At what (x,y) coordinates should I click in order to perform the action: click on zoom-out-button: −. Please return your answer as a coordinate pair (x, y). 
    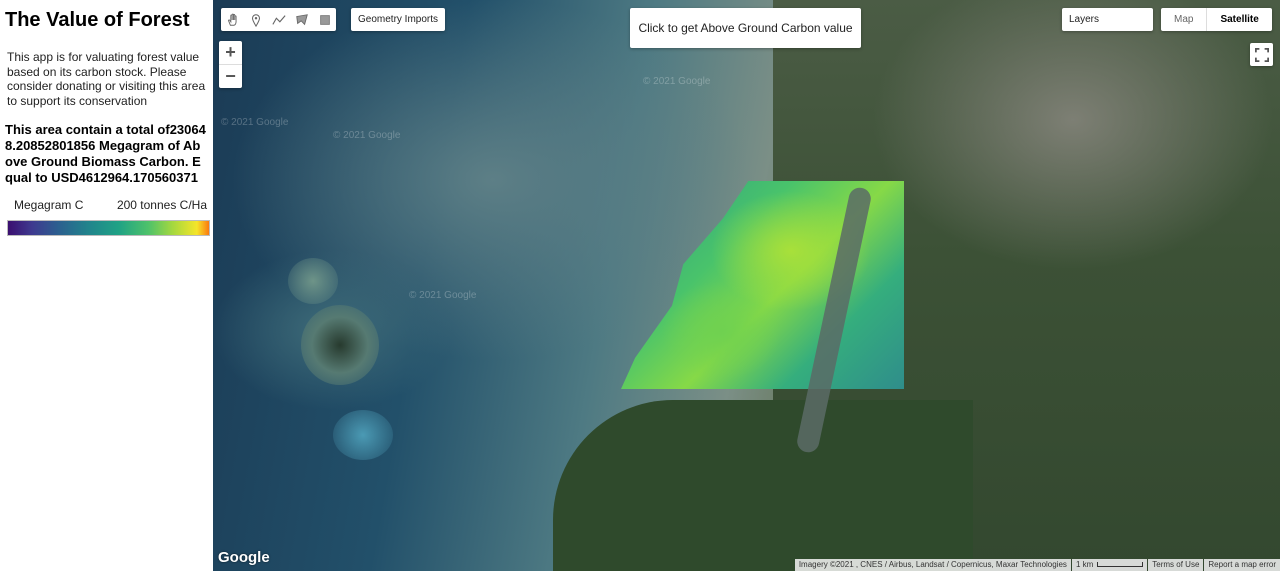
    Looking at the image, I should click on (230, 76).